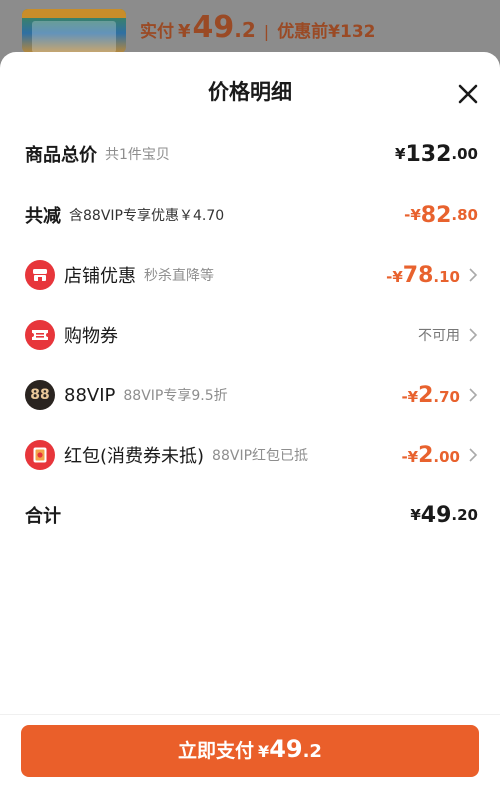 The image size is (500, 798). I want to click on store-discount-note: 秒杀直降等, so click(179, 276).